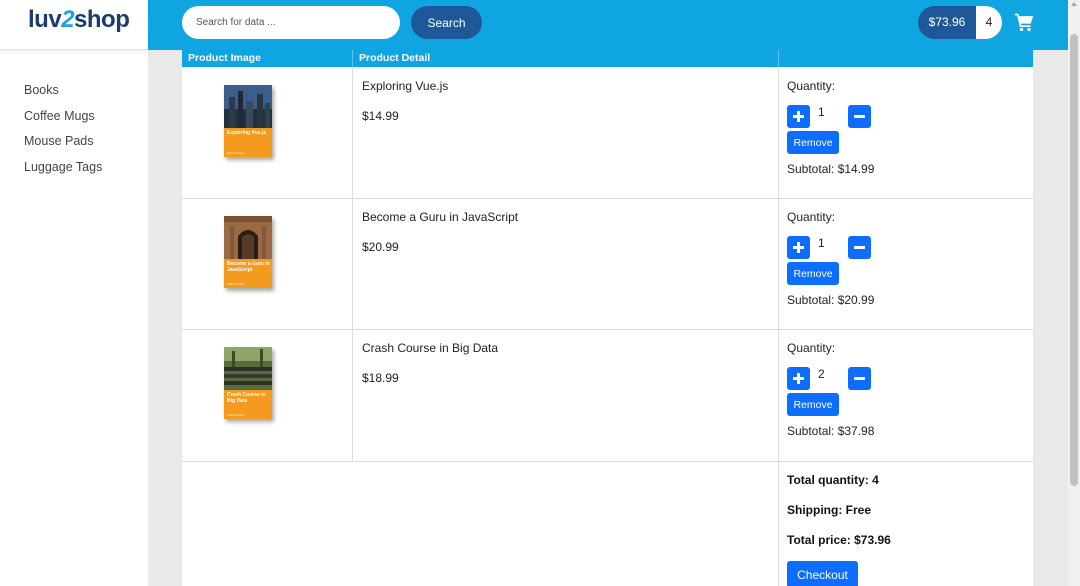 This screenshot has height=586, width=1080. I want to click on search-button: Search, so click(446, 22).